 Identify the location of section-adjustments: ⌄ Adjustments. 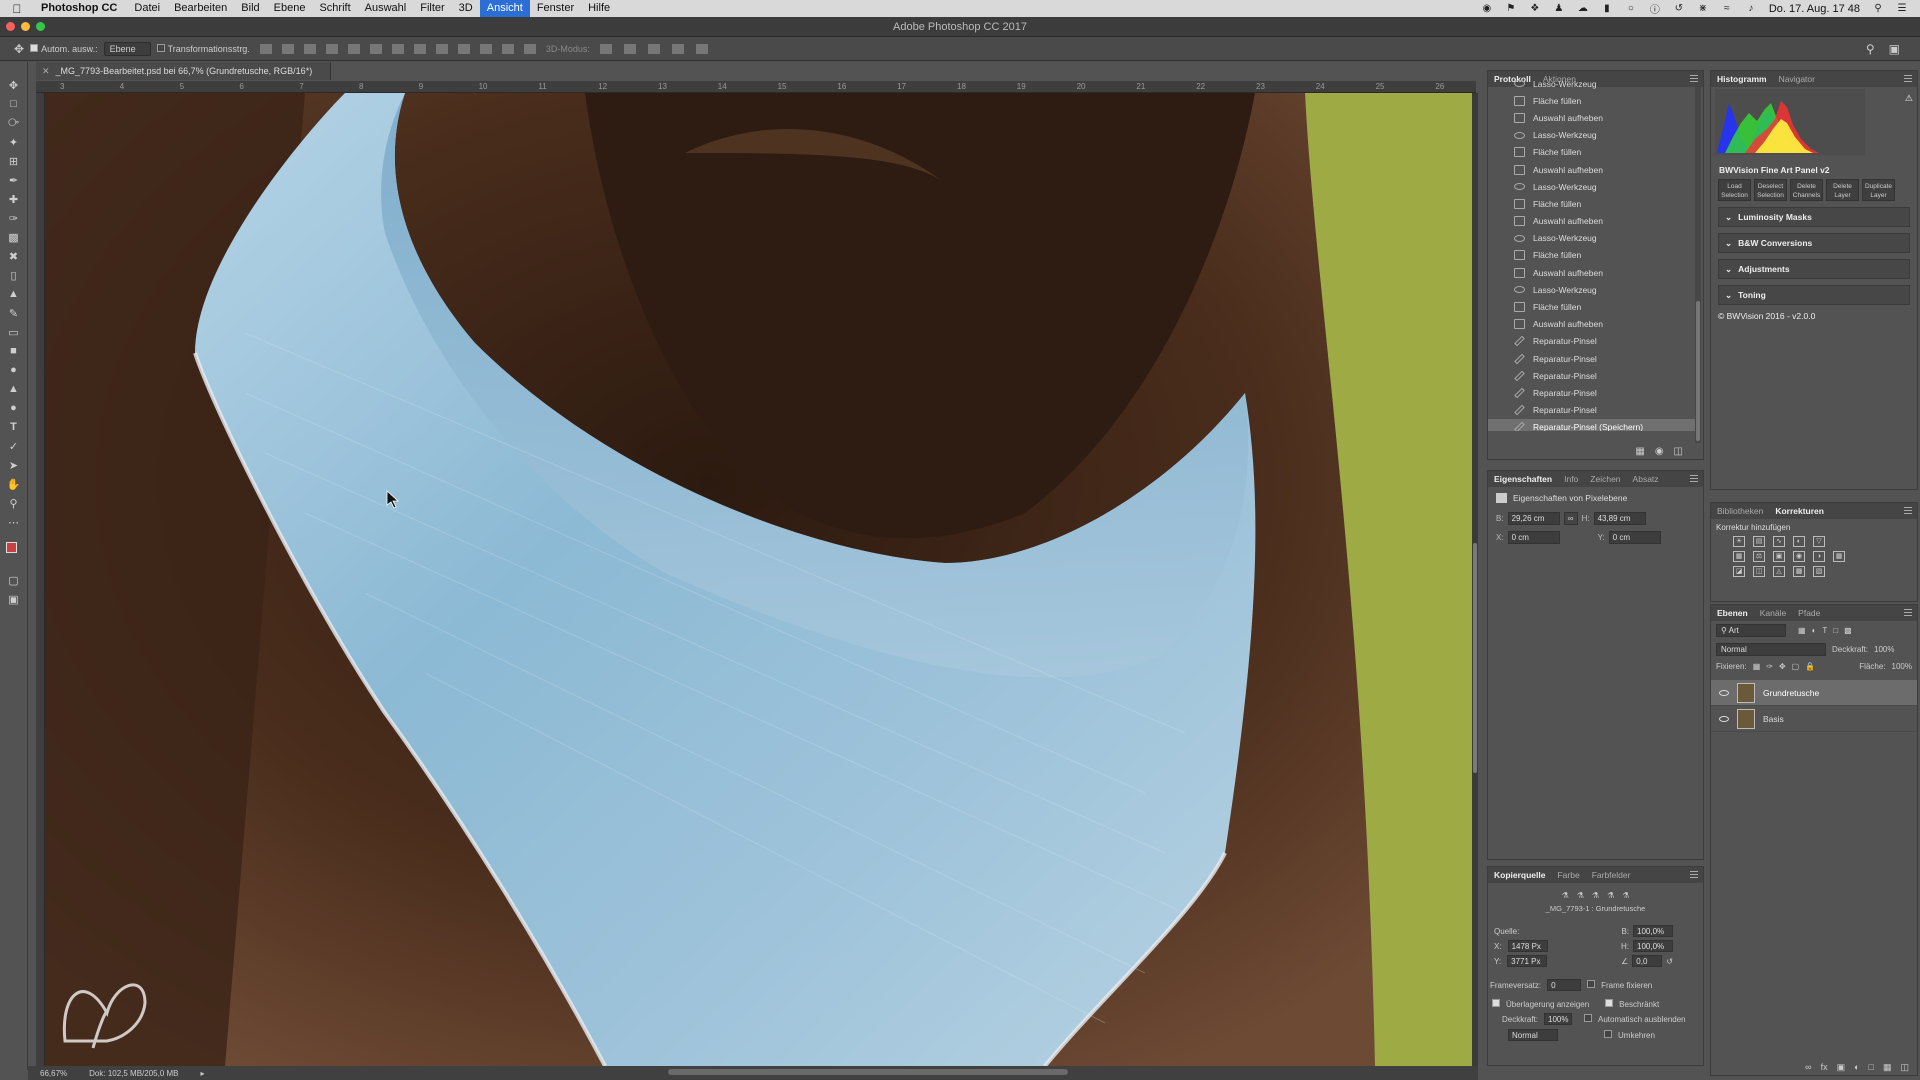
(1814, 269).